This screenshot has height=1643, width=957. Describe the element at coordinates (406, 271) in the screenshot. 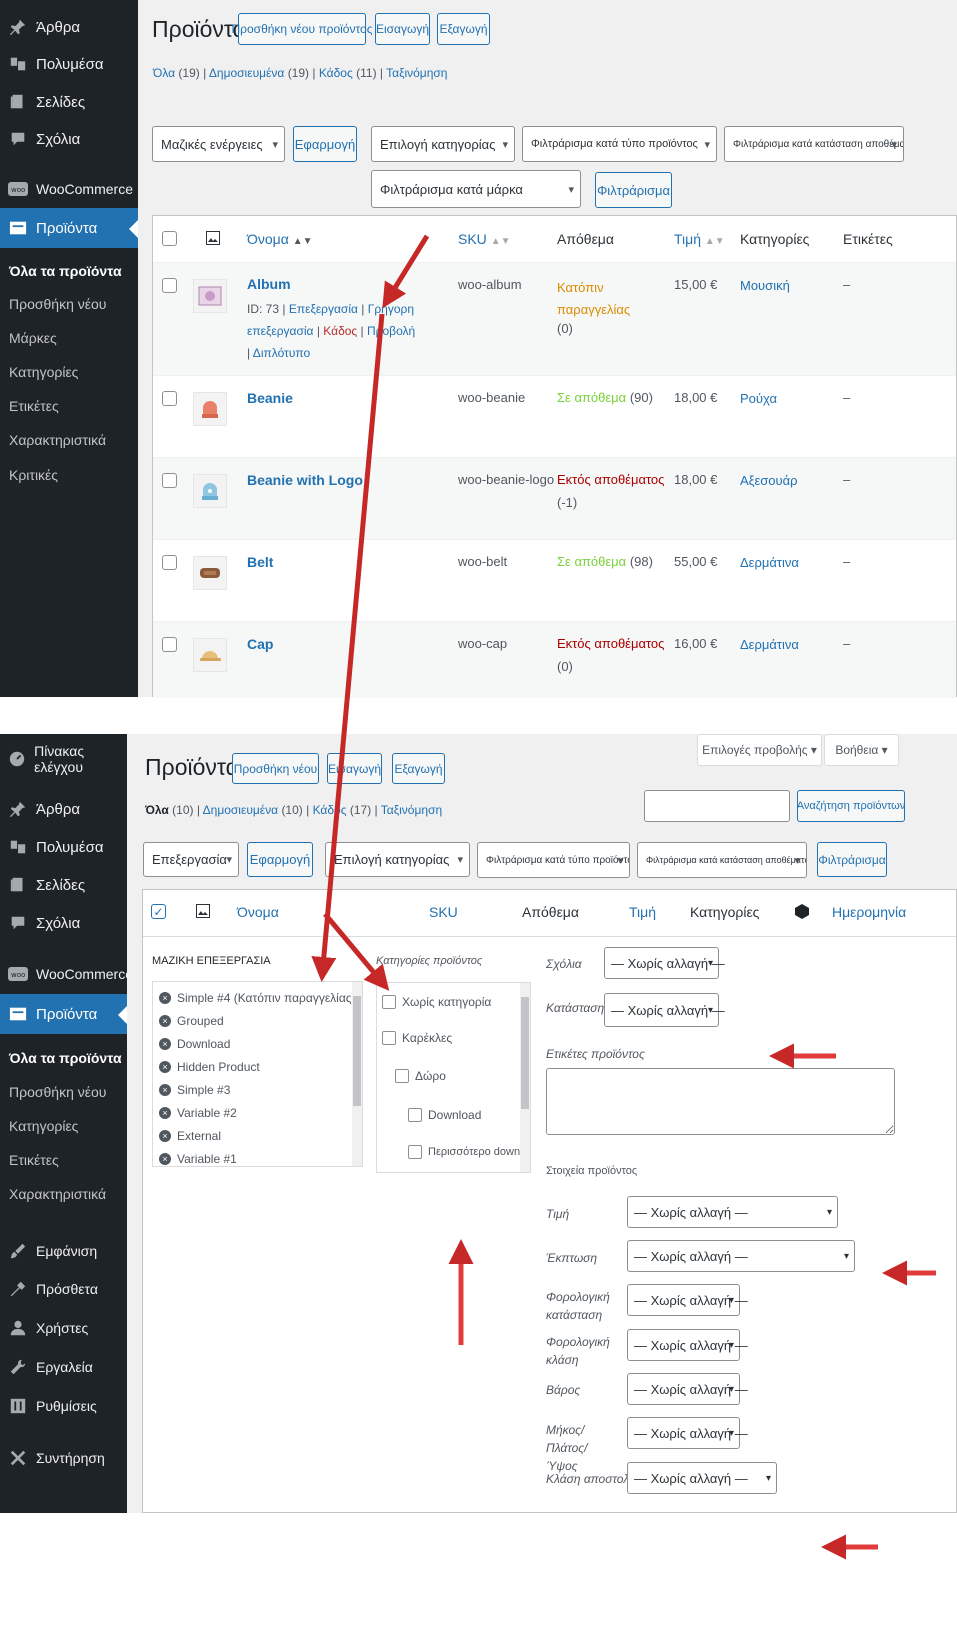

I see `arrow-quick-edit` at that location.